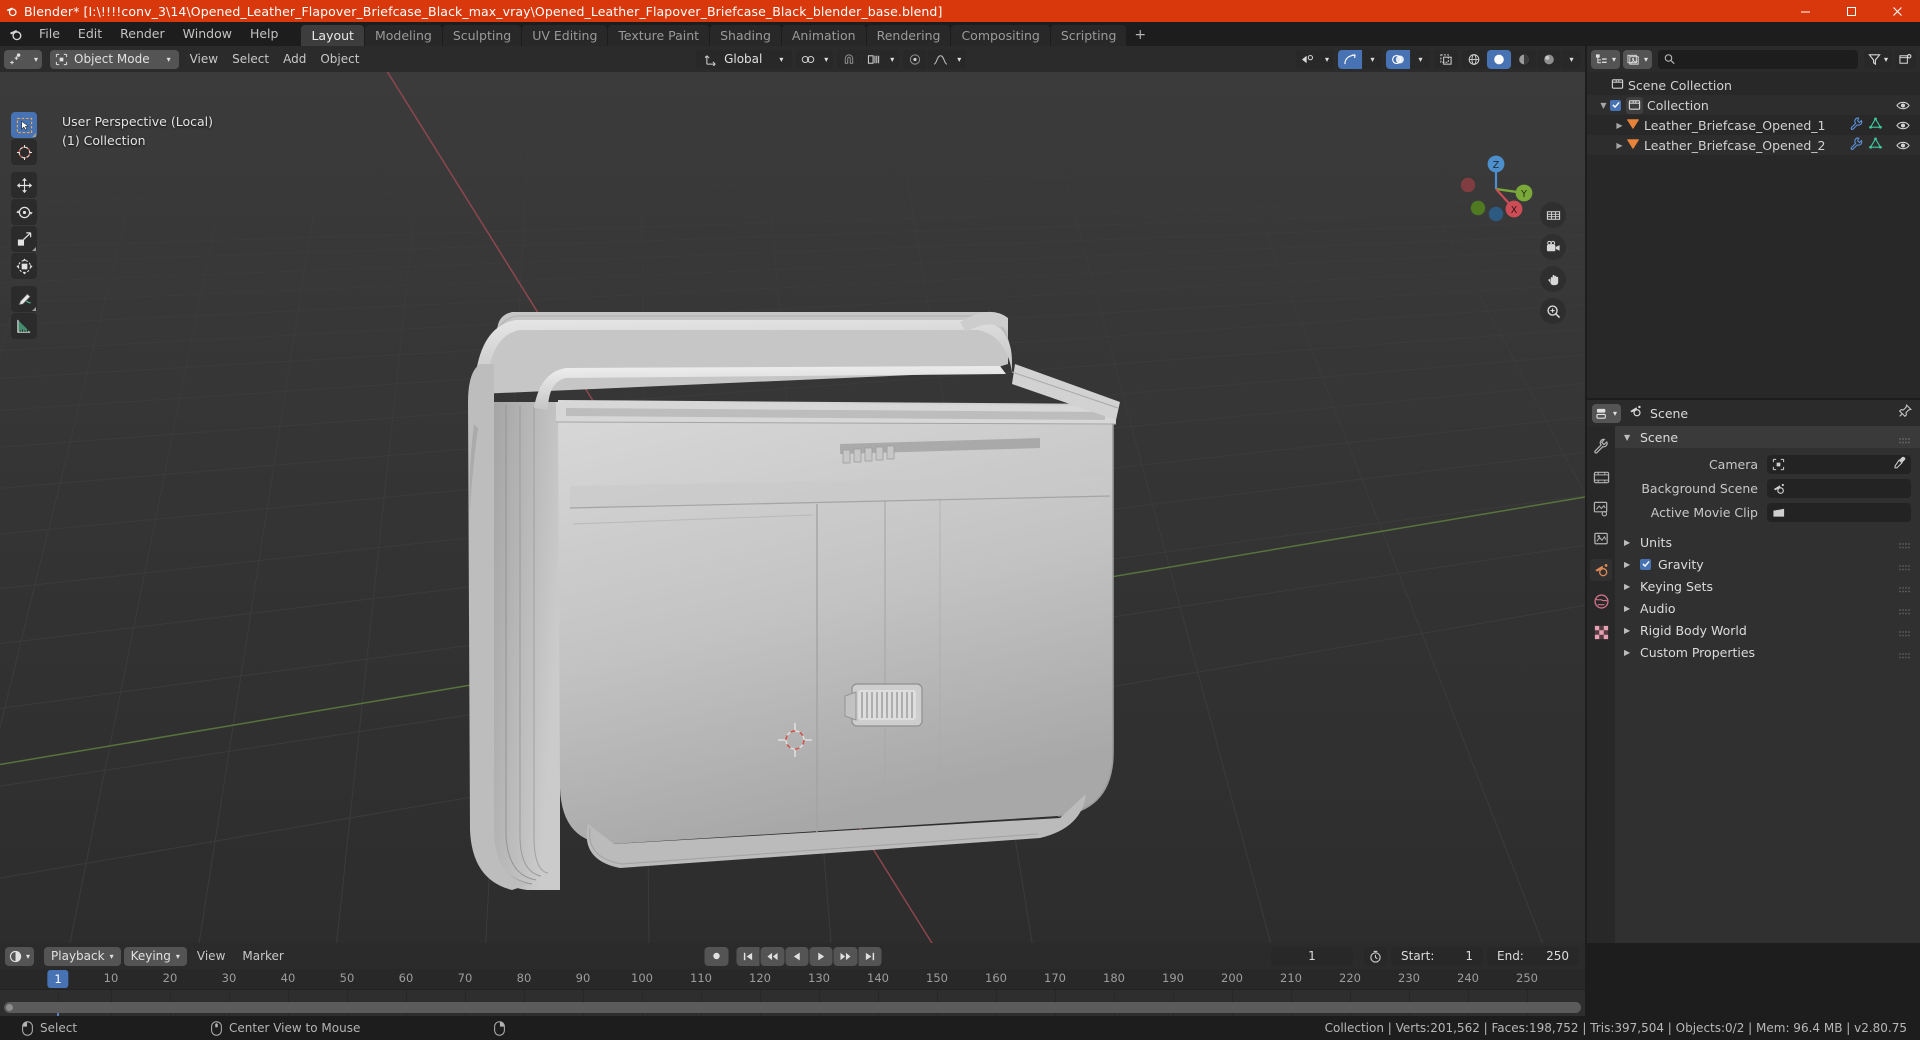 This screenshot has width=1920, height=1040. I want to click on proportional-falloff-dropdown: ▾, so click(947, 59).